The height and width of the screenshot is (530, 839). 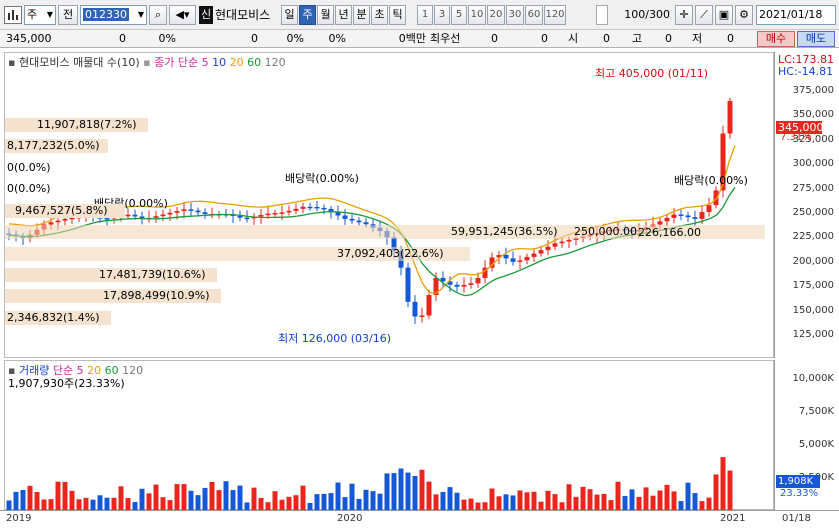 I want to click on period-mode-label: 전, so click(x=68, y=14).